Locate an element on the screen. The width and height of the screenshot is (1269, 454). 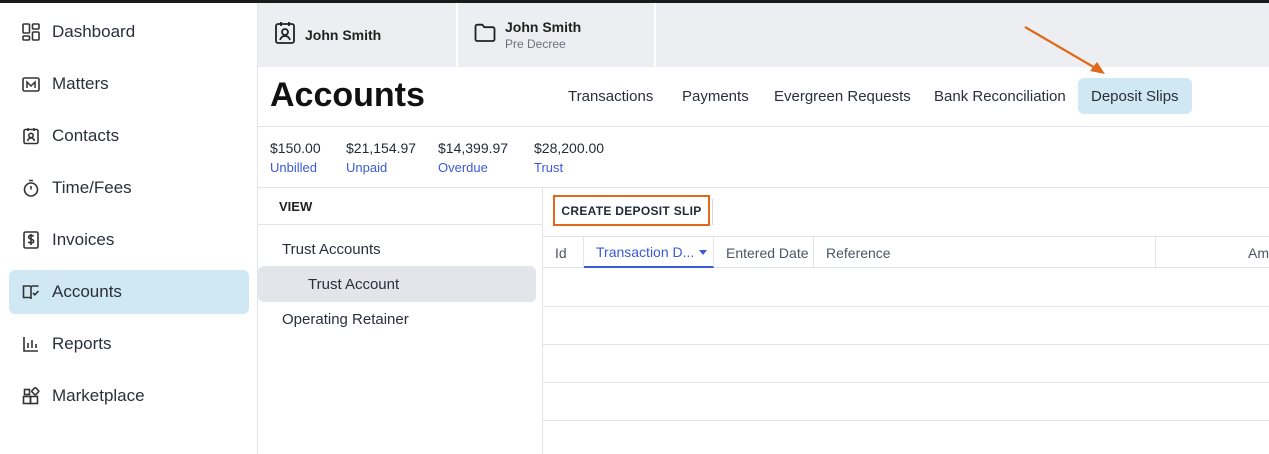
view-heading: VIEW is located at coordinates (400, 206).